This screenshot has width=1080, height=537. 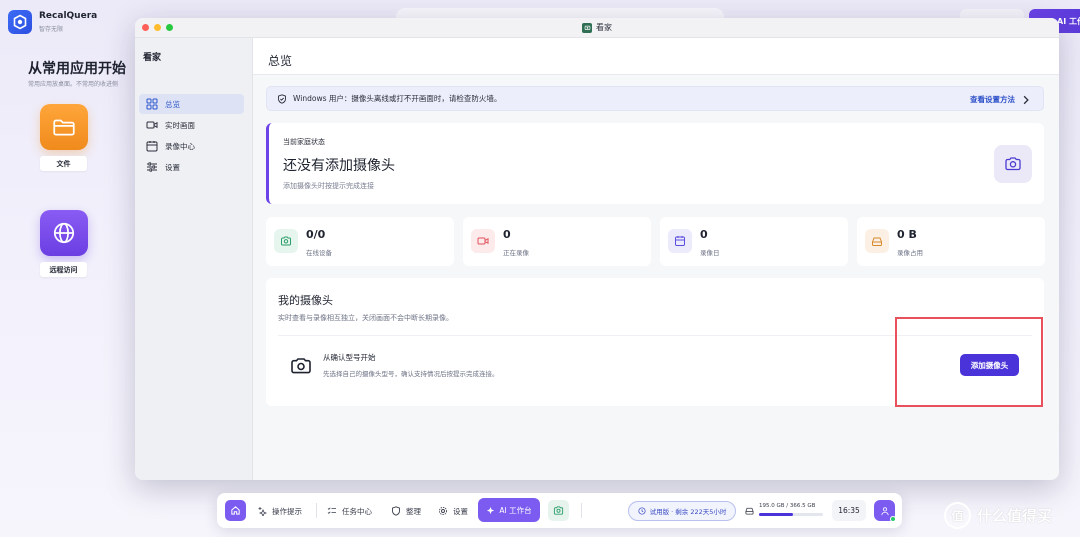 What do you see at coordinates (460, 511) in the screenshot?
I see `dock-item-label: 设置` at bounding box center [460, 511].